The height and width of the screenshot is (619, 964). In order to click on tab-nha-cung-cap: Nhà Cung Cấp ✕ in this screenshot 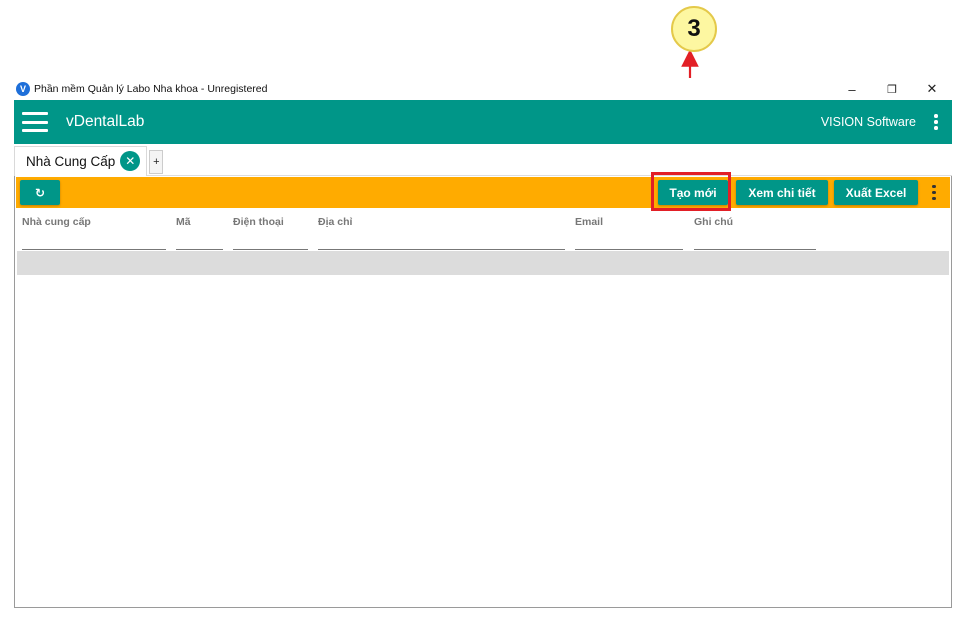, I will do `click(81, 160)`.